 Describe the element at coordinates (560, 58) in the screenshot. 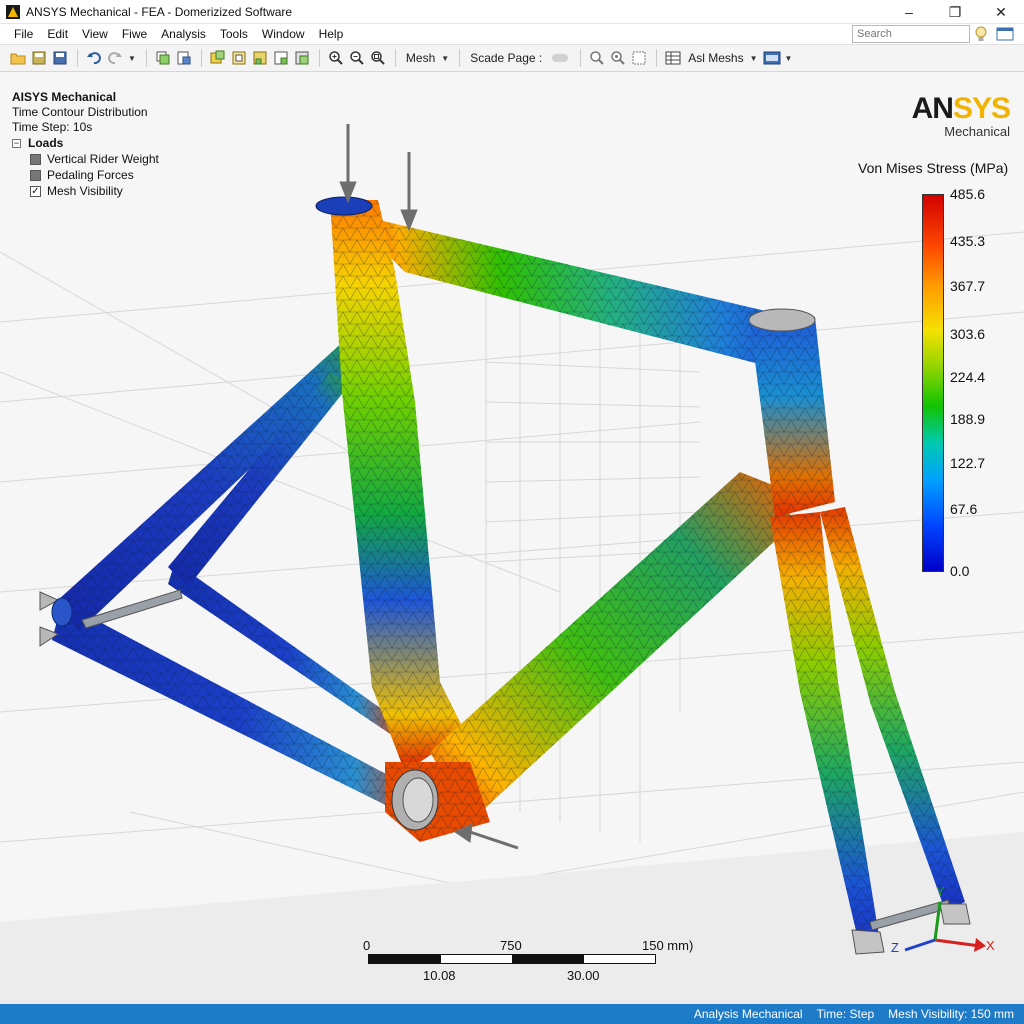

I see `scale-page-toggle` at that location.